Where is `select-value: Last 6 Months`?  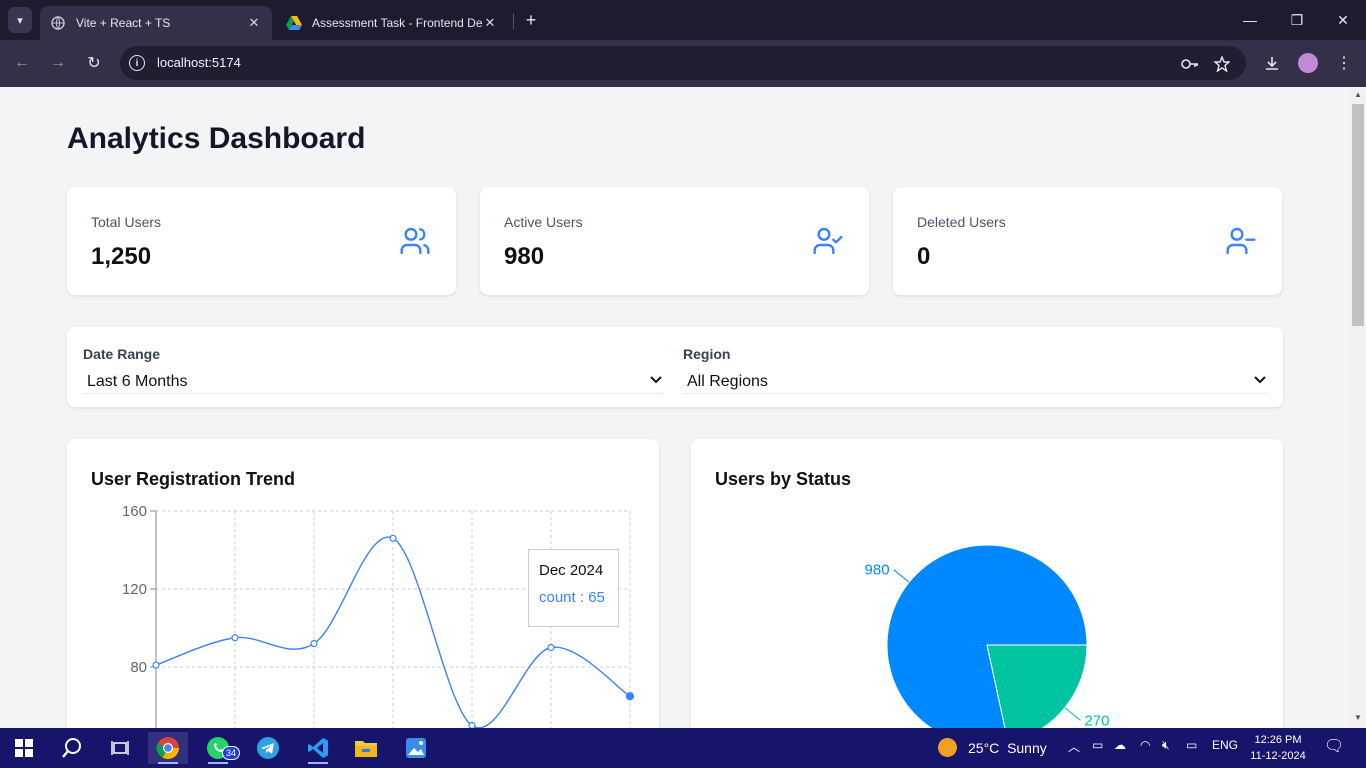 select-value: Last 6 Months is located at coordinates (137, 381).